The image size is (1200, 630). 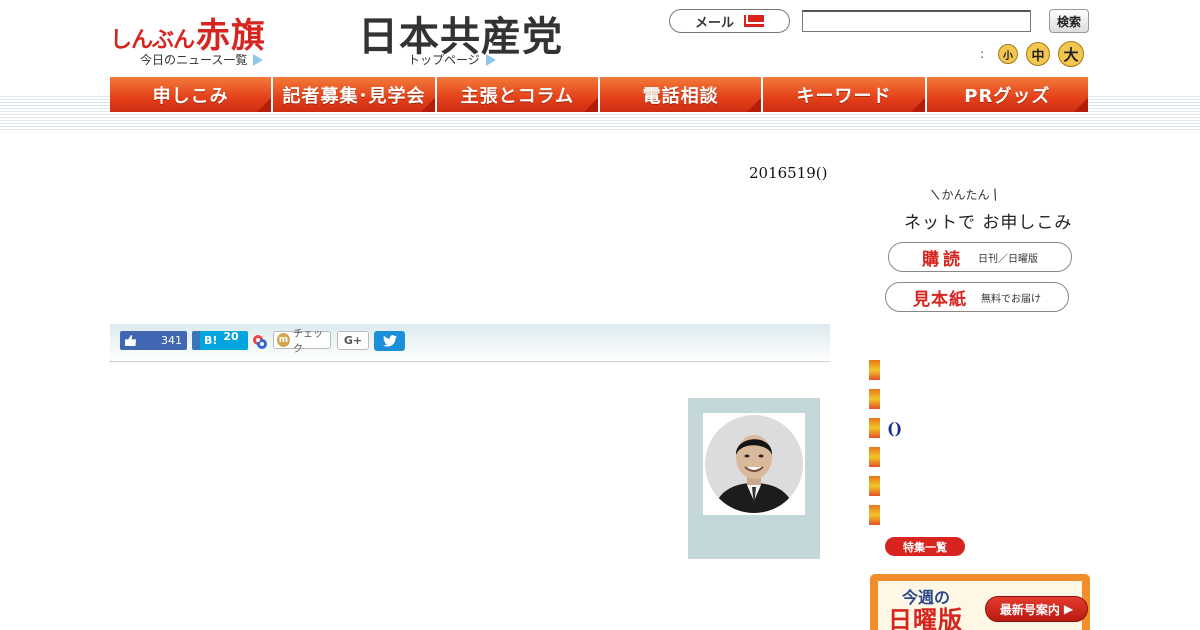 I want to click on play-arrow-icon: ▶, so click(x=1068, y=609).